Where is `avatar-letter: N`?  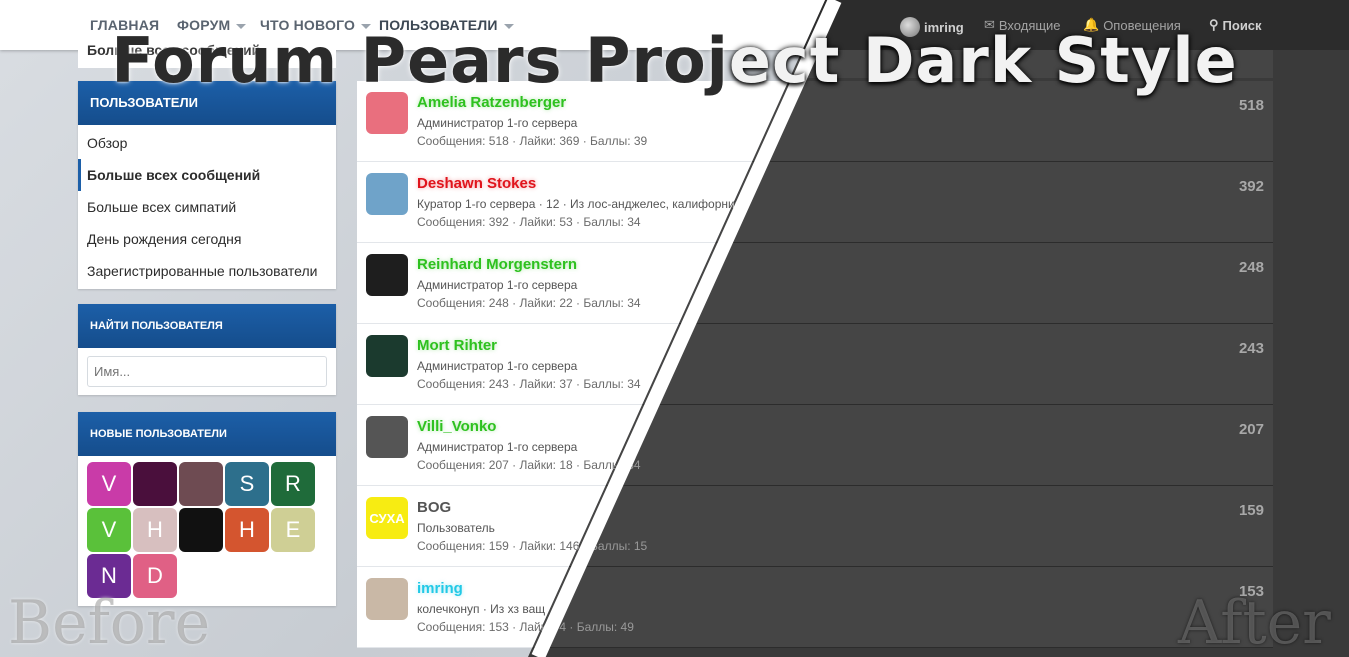
avatar-letter: N is located at coordinates (109, 575).